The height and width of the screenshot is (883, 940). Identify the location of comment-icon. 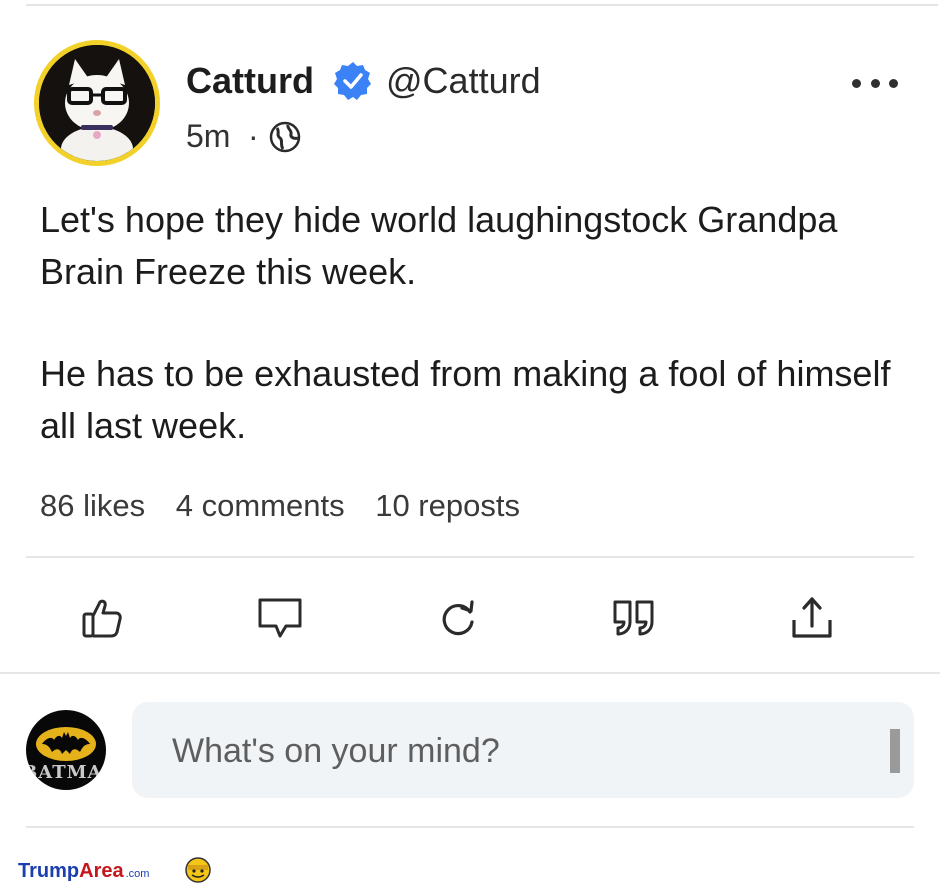
(280, 618).